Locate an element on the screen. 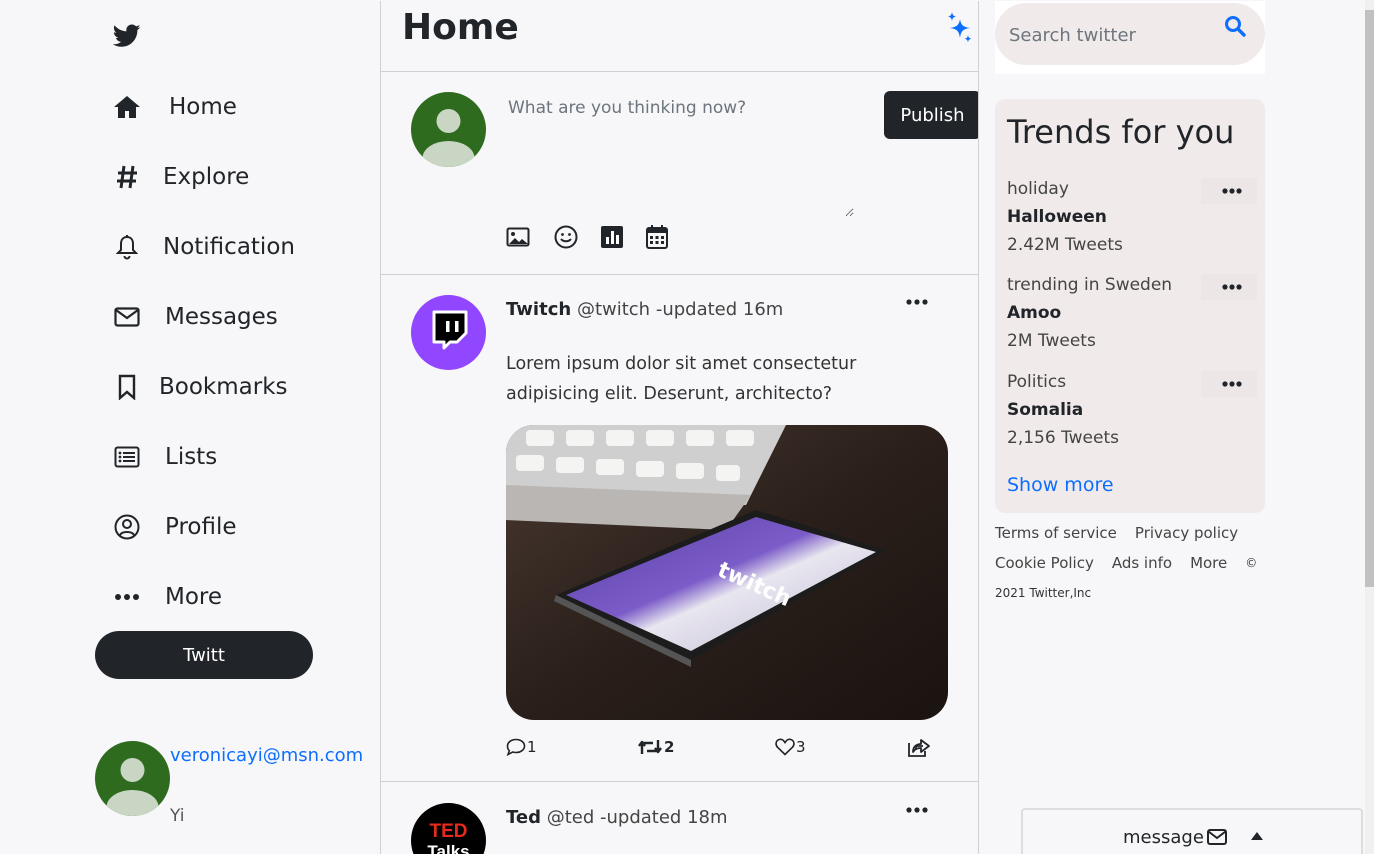  svg-text: Talks is located at coordinates (448, 848).